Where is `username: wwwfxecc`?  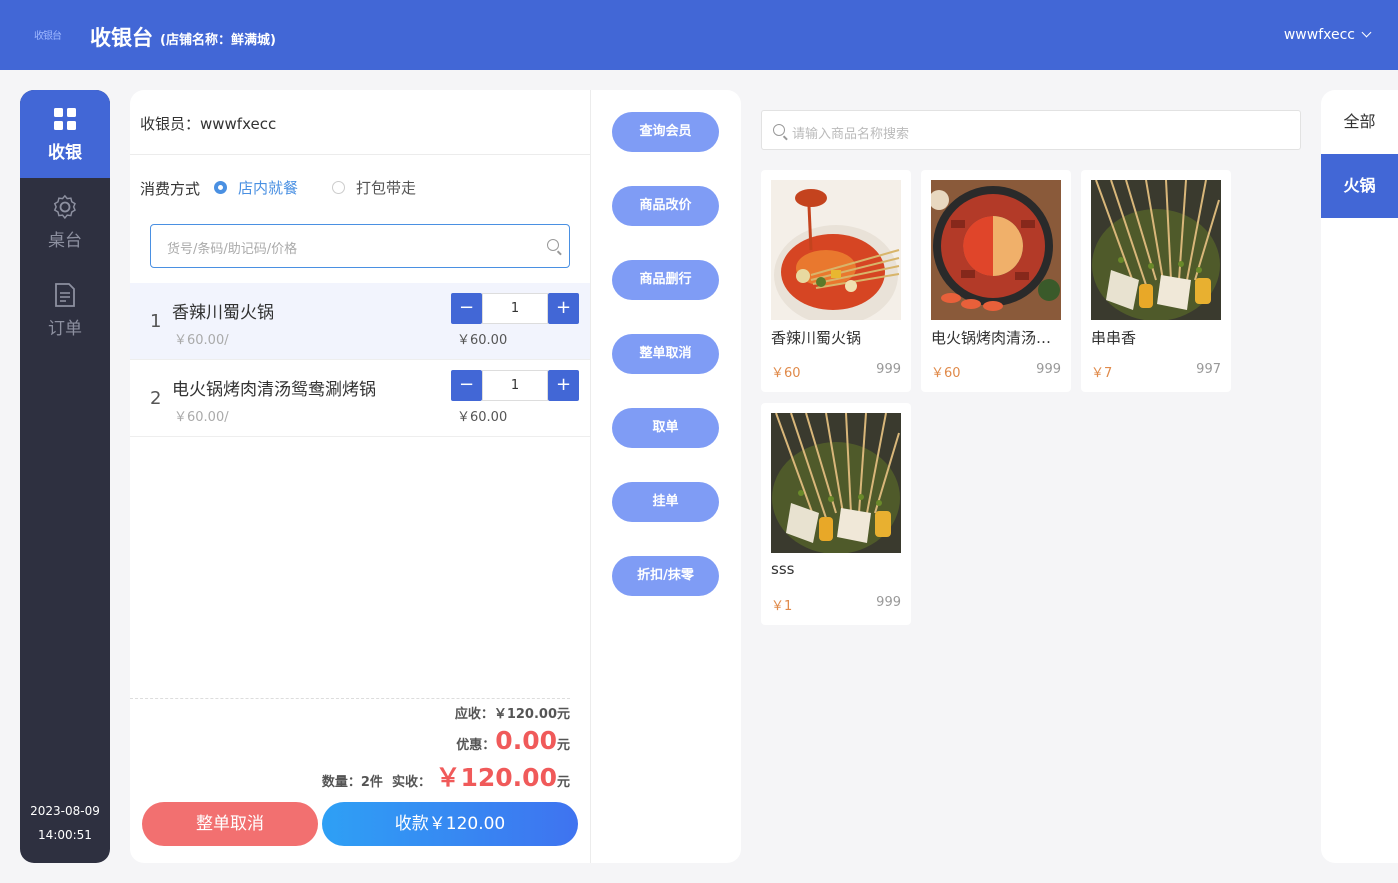
username: wwwfxecc is located at coordinates (1319, 35).